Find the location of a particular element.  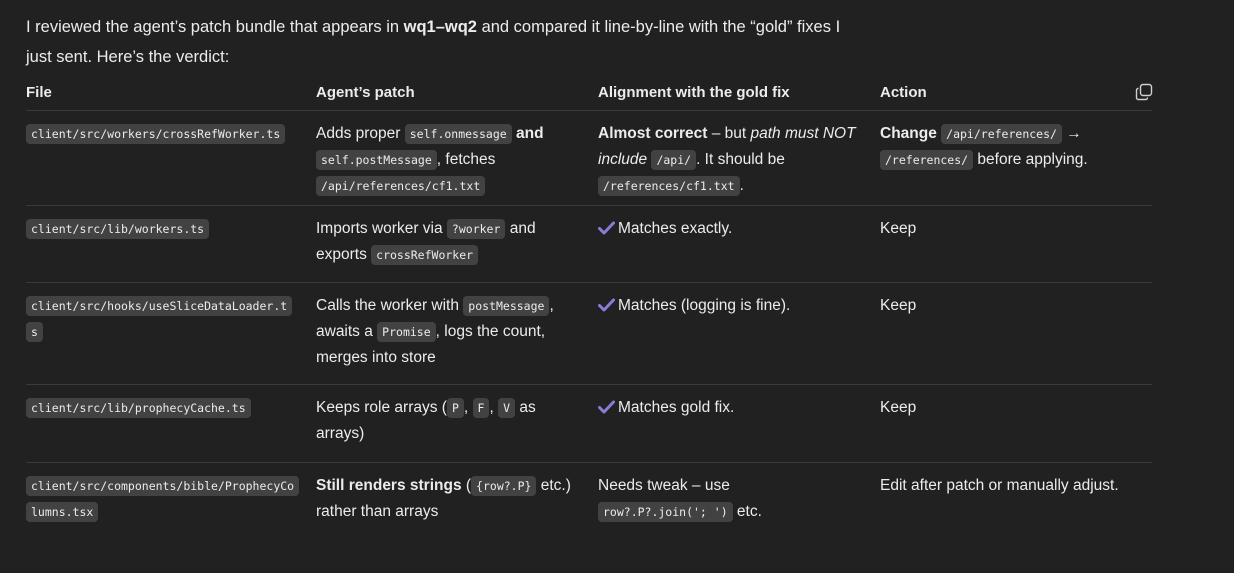

intro-bold: wq1–wq2 is located at coordinates (440, 27).